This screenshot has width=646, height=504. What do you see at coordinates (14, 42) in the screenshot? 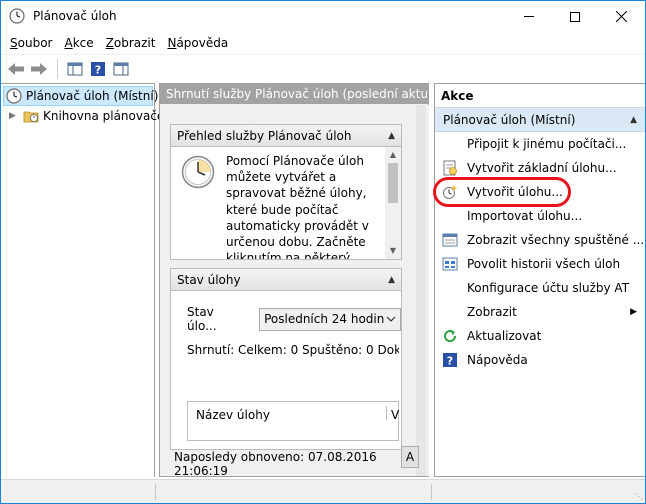
I see `menu-soubor-accel: S` at bounding box center [14, 42].